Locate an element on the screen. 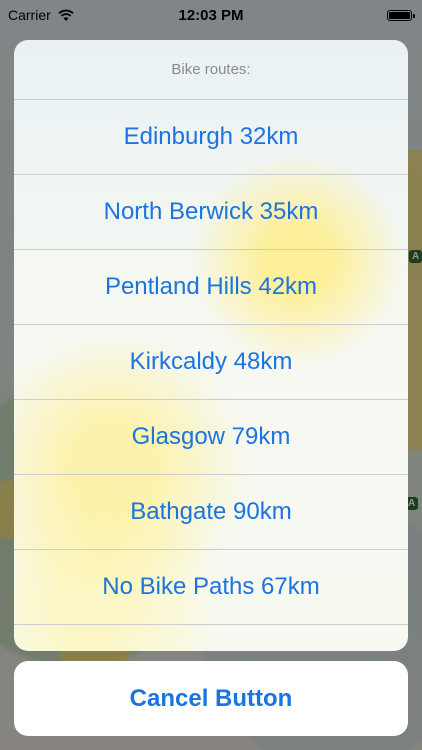 Image resolution: width=422 pixels, height=750 pixels. route-option-pentland-hills: Pentland Hills 42km is located at coordinates (211, 287).